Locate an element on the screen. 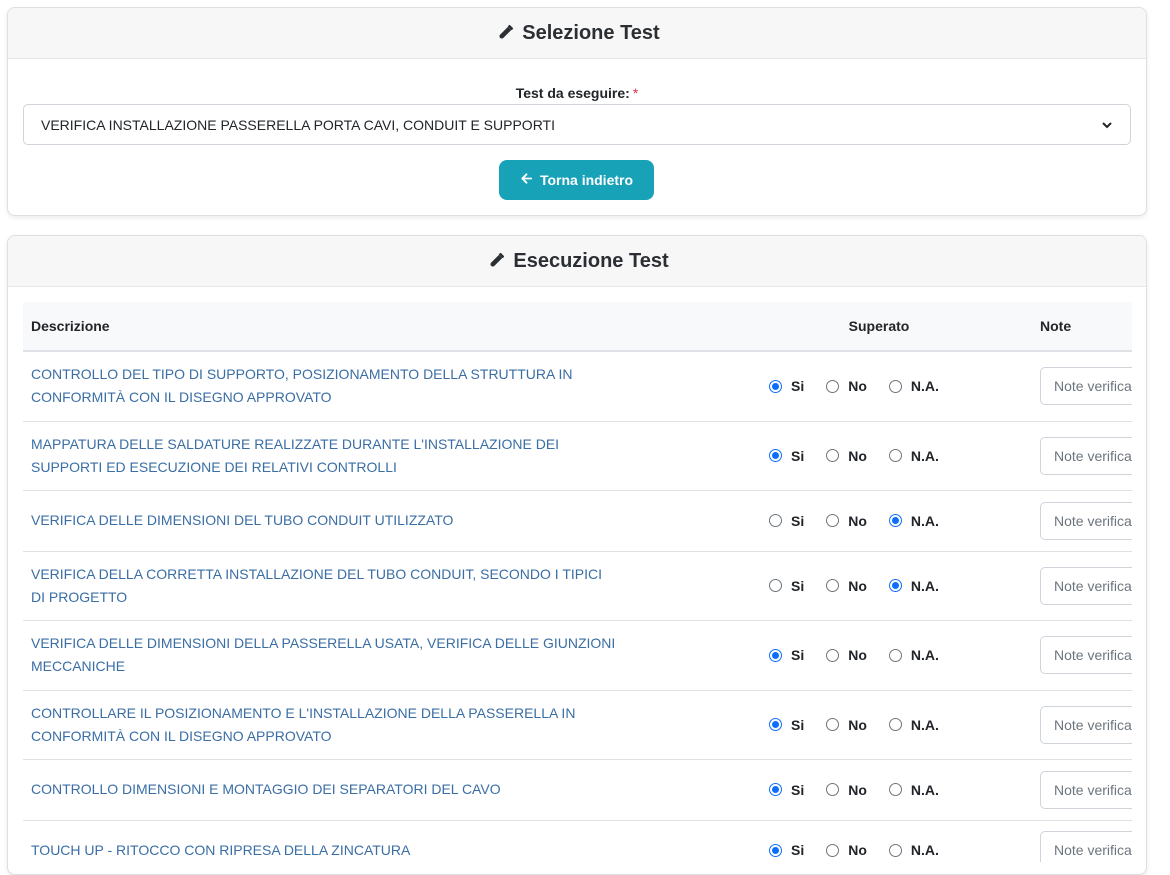 The image size is (1170, 875). back-button: Torna indietro is located at coordinates (576, 180).